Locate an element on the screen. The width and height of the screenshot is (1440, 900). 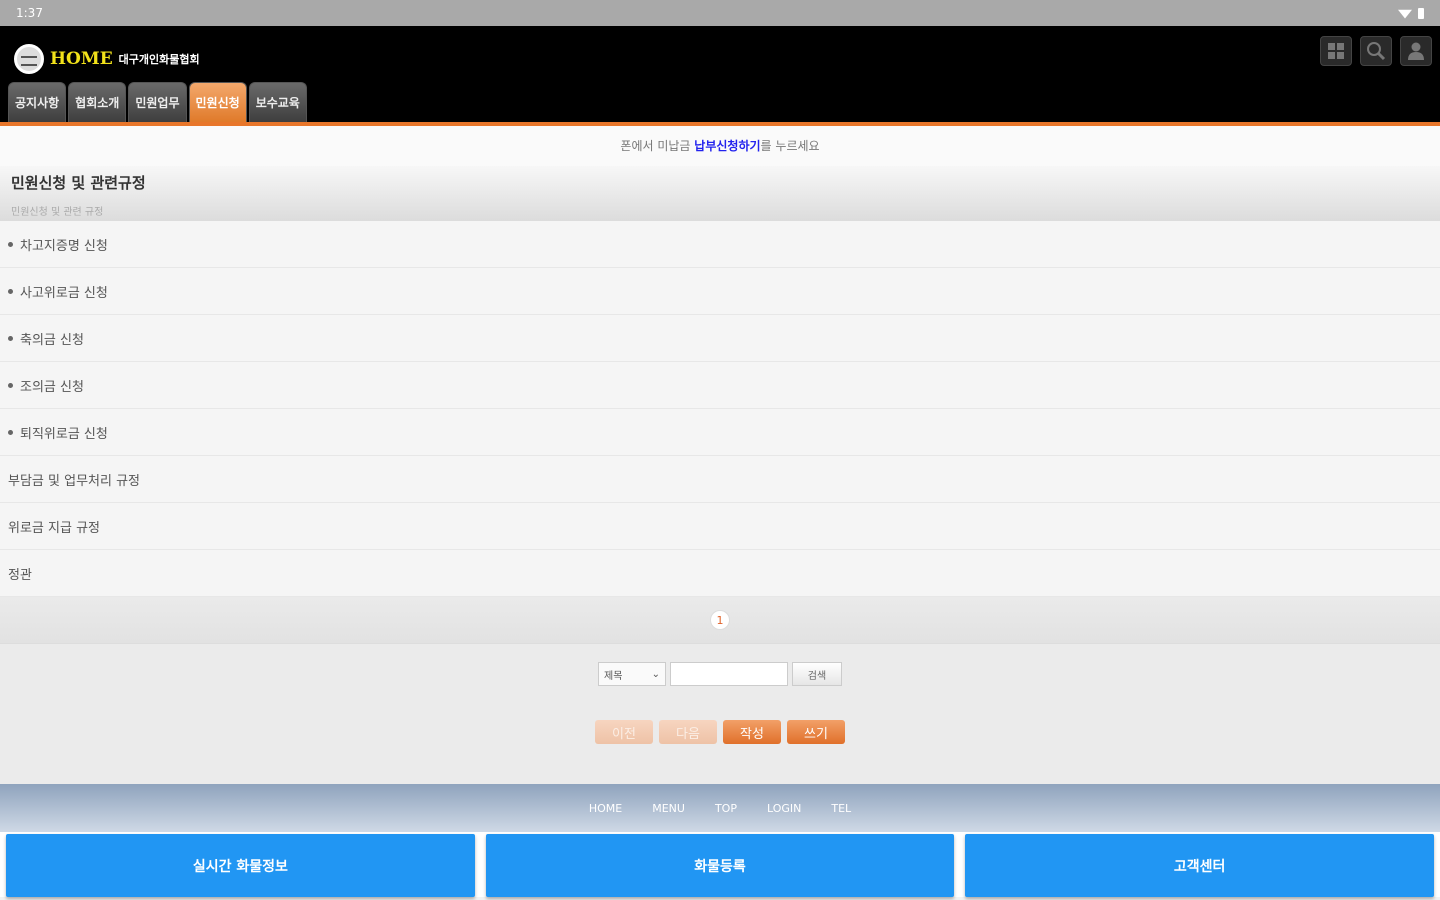
app-header: HOME 대구개인화물협회 공지사항 협회소개 민원업무 민원신청 보수교육 is located at coordinates (720, 76).